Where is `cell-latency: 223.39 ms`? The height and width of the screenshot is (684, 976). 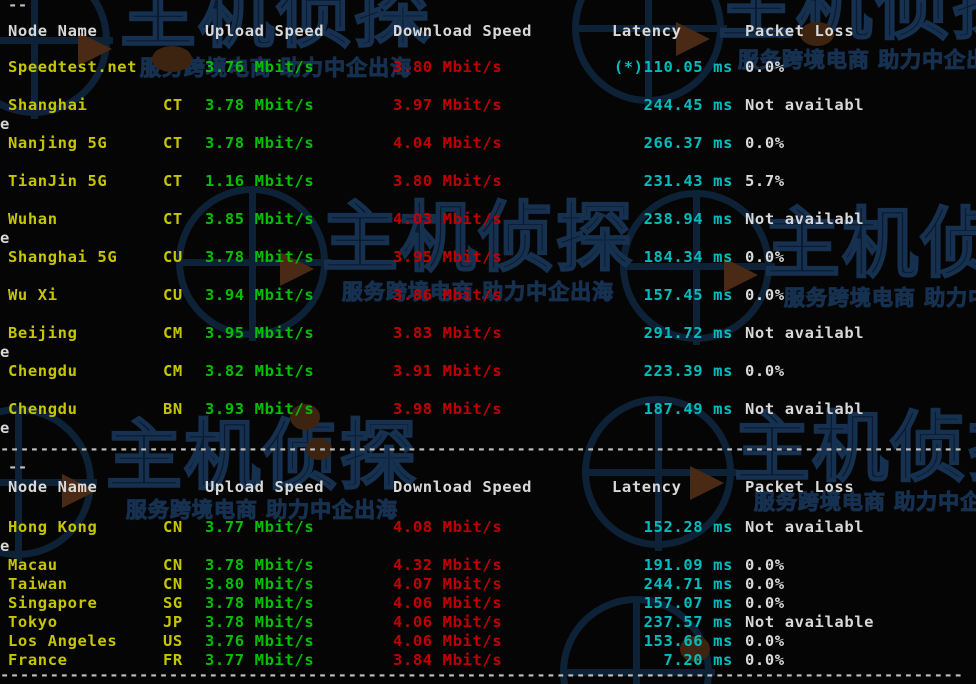
cell-latency: 223.39 ms is located at coordinates (688, 371).